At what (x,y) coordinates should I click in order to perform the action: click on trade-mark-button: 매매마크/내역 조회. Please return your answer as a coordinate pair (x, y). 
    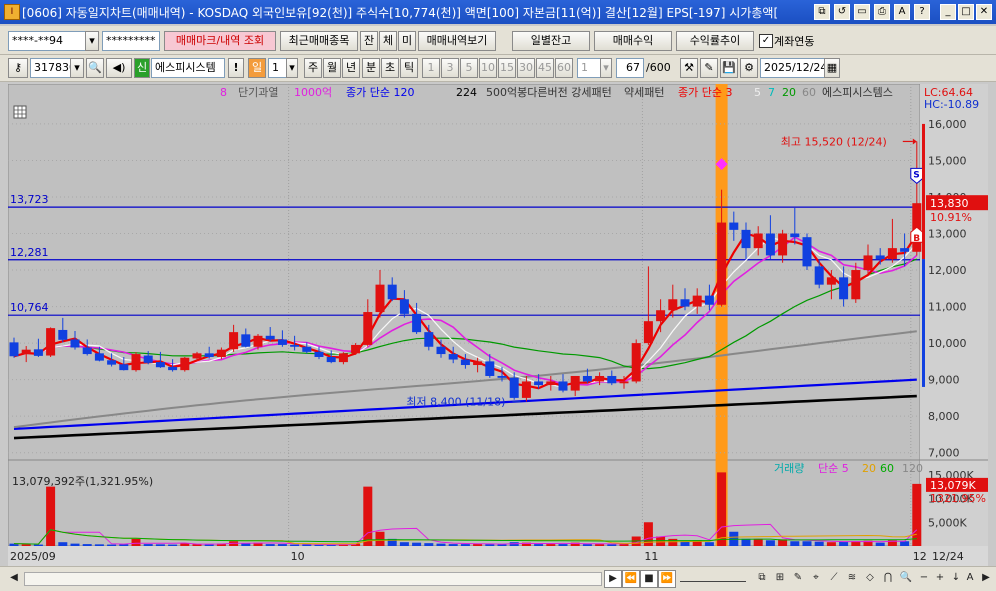
    Looking at the image, I should click on (220, 41).